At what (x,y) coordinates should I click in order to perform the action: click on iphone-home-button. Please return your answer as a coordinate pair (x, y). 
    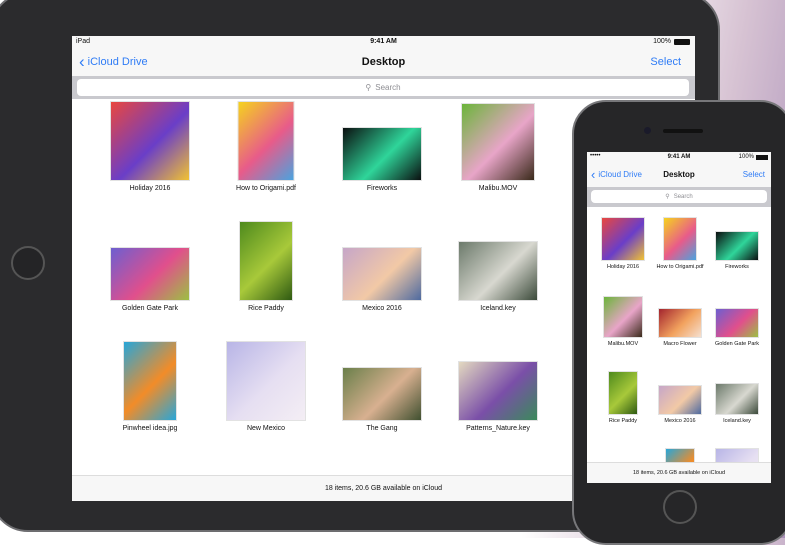
    Looking at the image, I should click on (680, 507).